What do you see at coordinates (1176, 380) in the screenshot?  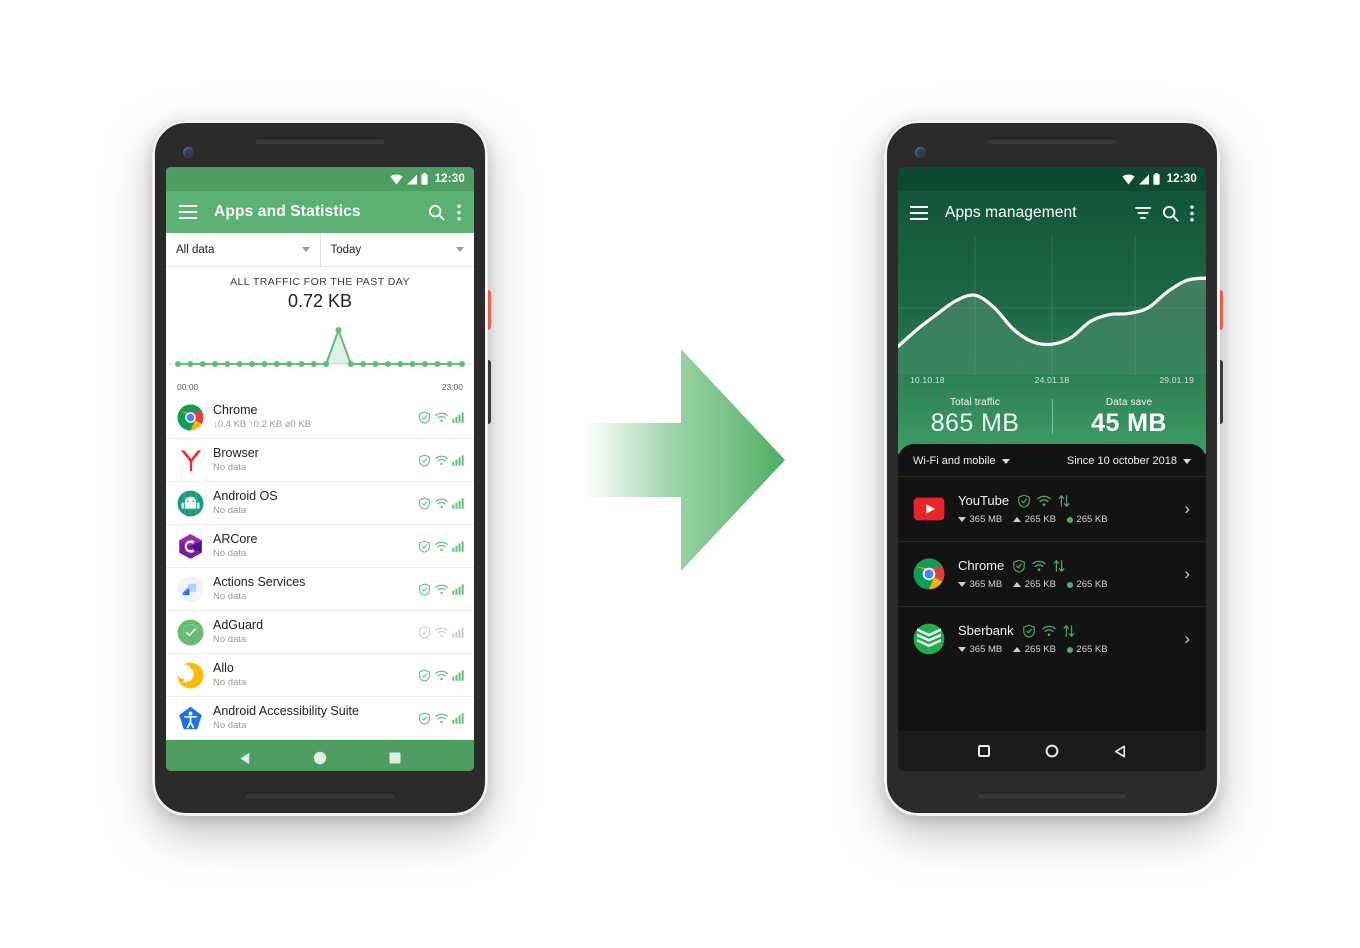 I see `date-label-end: 29.01.19` at bounding box center [1176, 380].